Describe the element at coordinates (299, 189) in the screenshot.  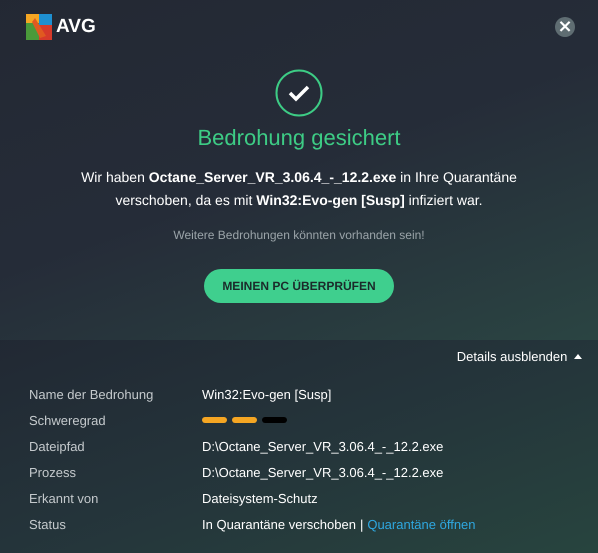
I see `result-message: Wir haben Octane_Server_VR_3.06.4_-_12.2.exe in Ihre Quarantäne verschoben, da es mit Win32:Evo-gen [Susp] infiziert war.` at that location.